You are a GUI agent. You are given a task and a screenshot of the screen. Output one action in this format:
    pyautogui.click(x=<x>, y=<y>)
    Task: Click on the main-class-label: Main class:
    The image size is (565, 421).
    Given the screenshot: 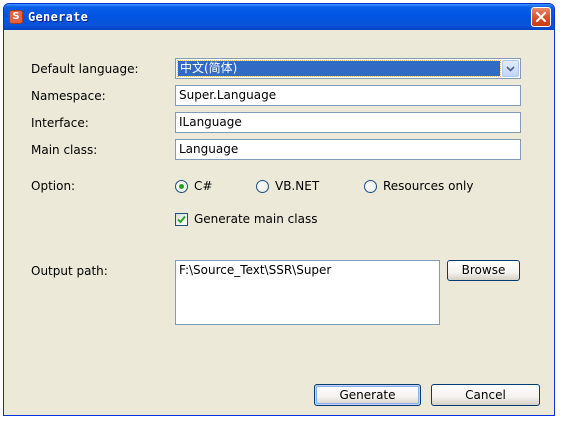 What is the action you would take?
    pyautogui.click(x=64, y=150)
    